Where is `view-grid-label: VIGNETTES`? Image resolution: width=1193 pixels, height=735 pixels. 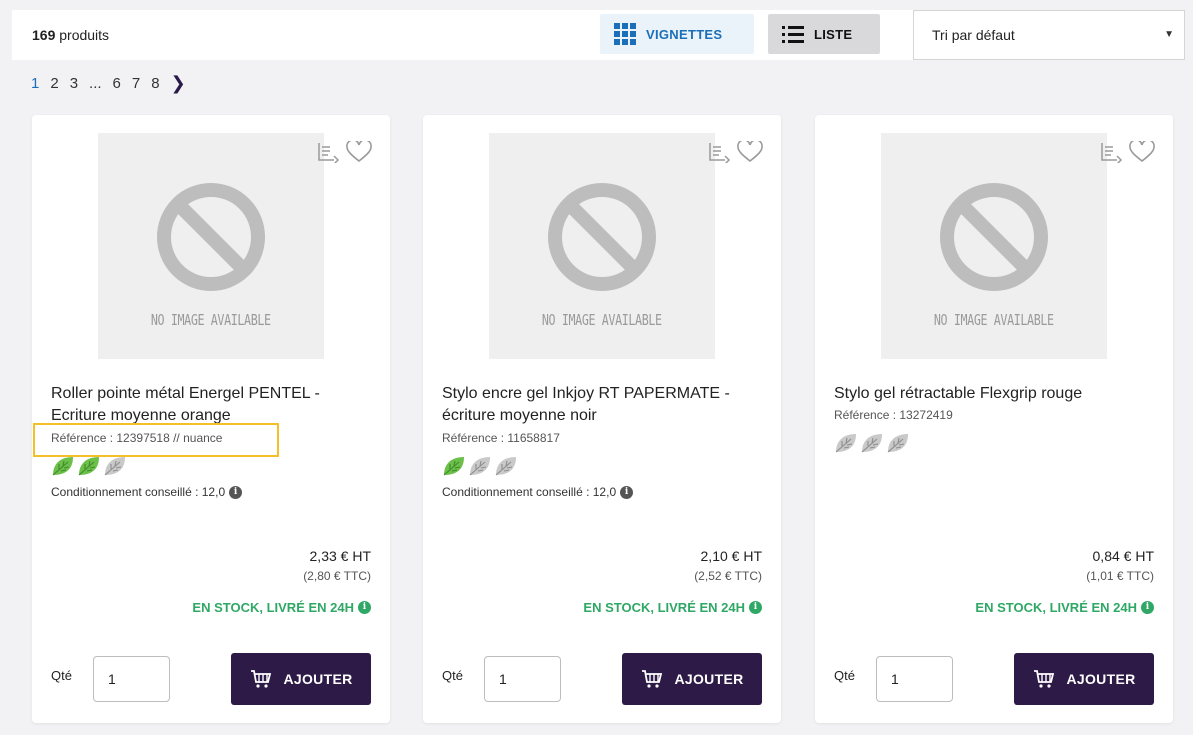 view-grid-label: VIGNETTES is located at coordinates (684, 34).